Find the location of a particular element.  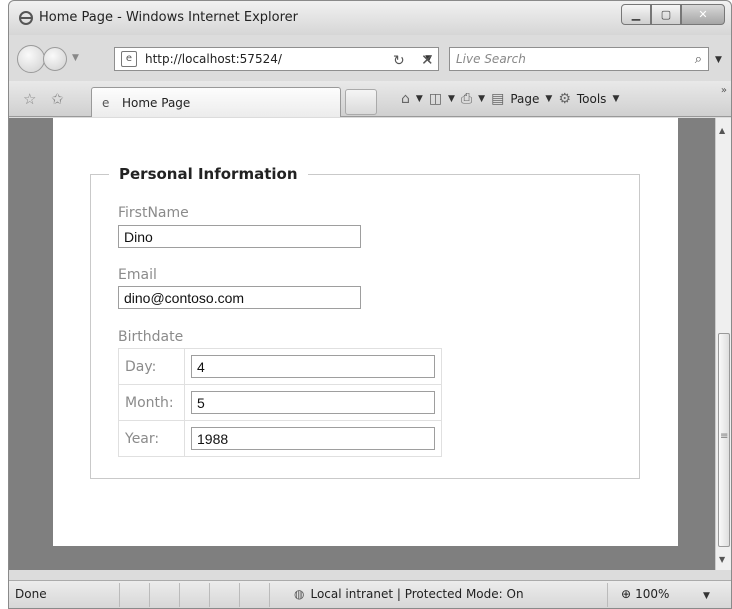

table-row: Year: is located at coordinates (280, 438).